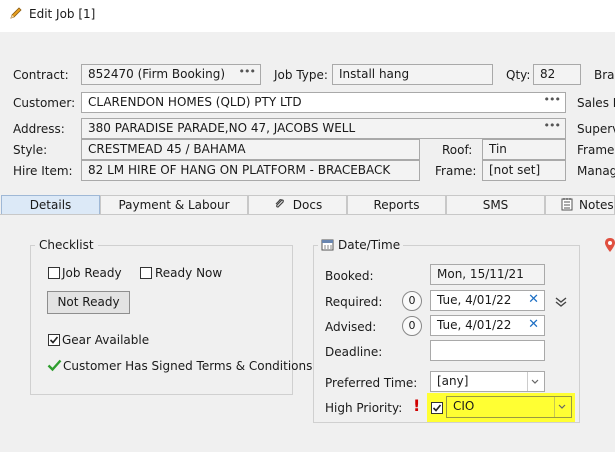 This screenshot has width=615, height=452. I want to click on ready-now-label: Ready Now, so click(189, 273).